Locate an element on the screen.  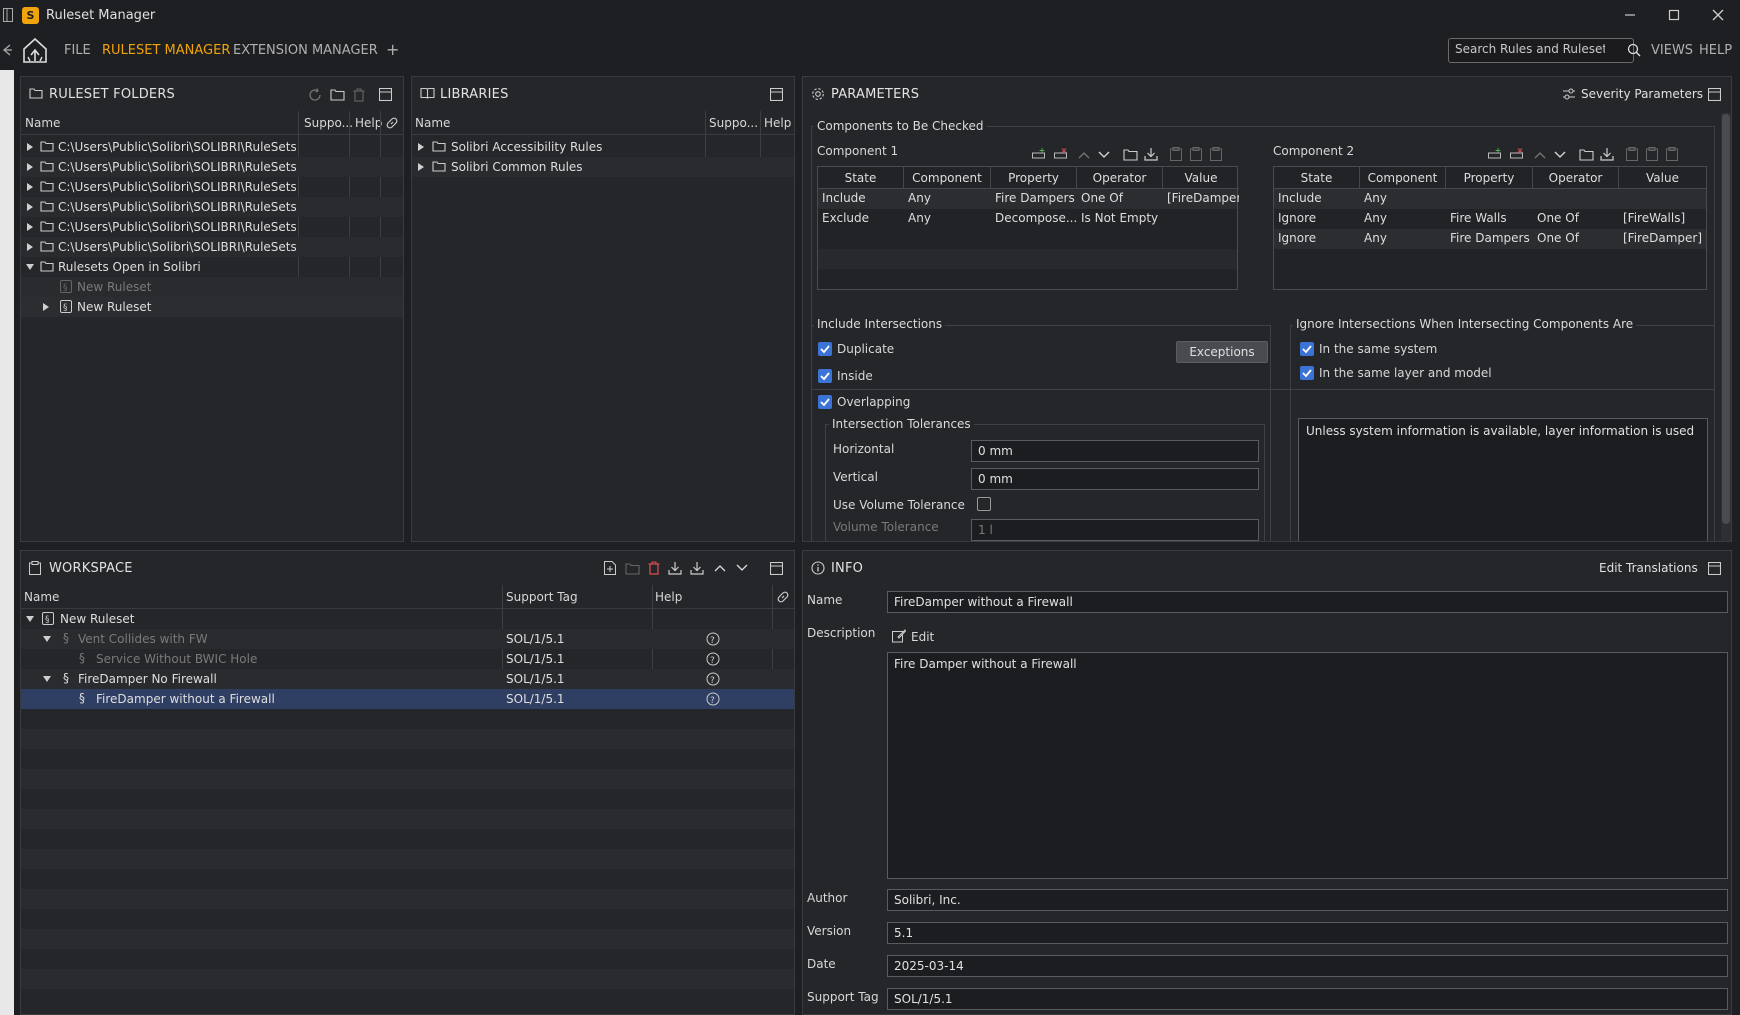
column-header: Operator is located at coordinates (1576, 178).